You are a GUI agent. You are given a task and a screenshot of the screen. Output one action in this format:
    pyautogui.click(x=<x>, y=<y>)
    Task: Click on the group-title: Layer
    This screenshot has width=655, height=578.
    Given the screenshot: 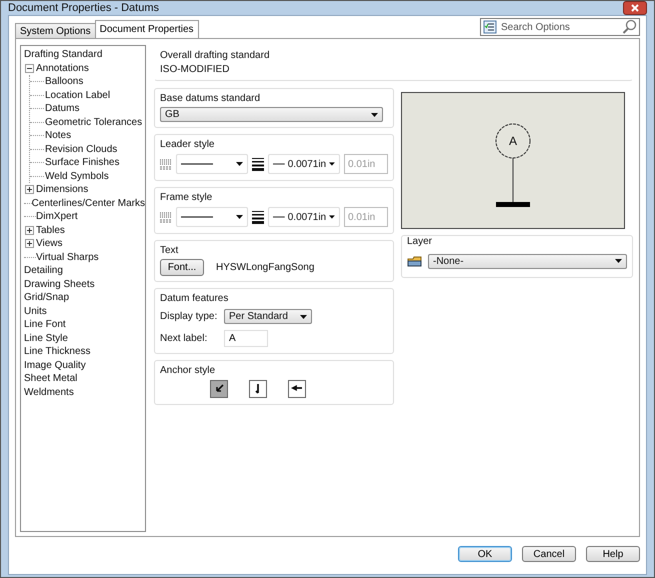 What is the action you would take?
    pyautogui.click(x=420, y=241)
    